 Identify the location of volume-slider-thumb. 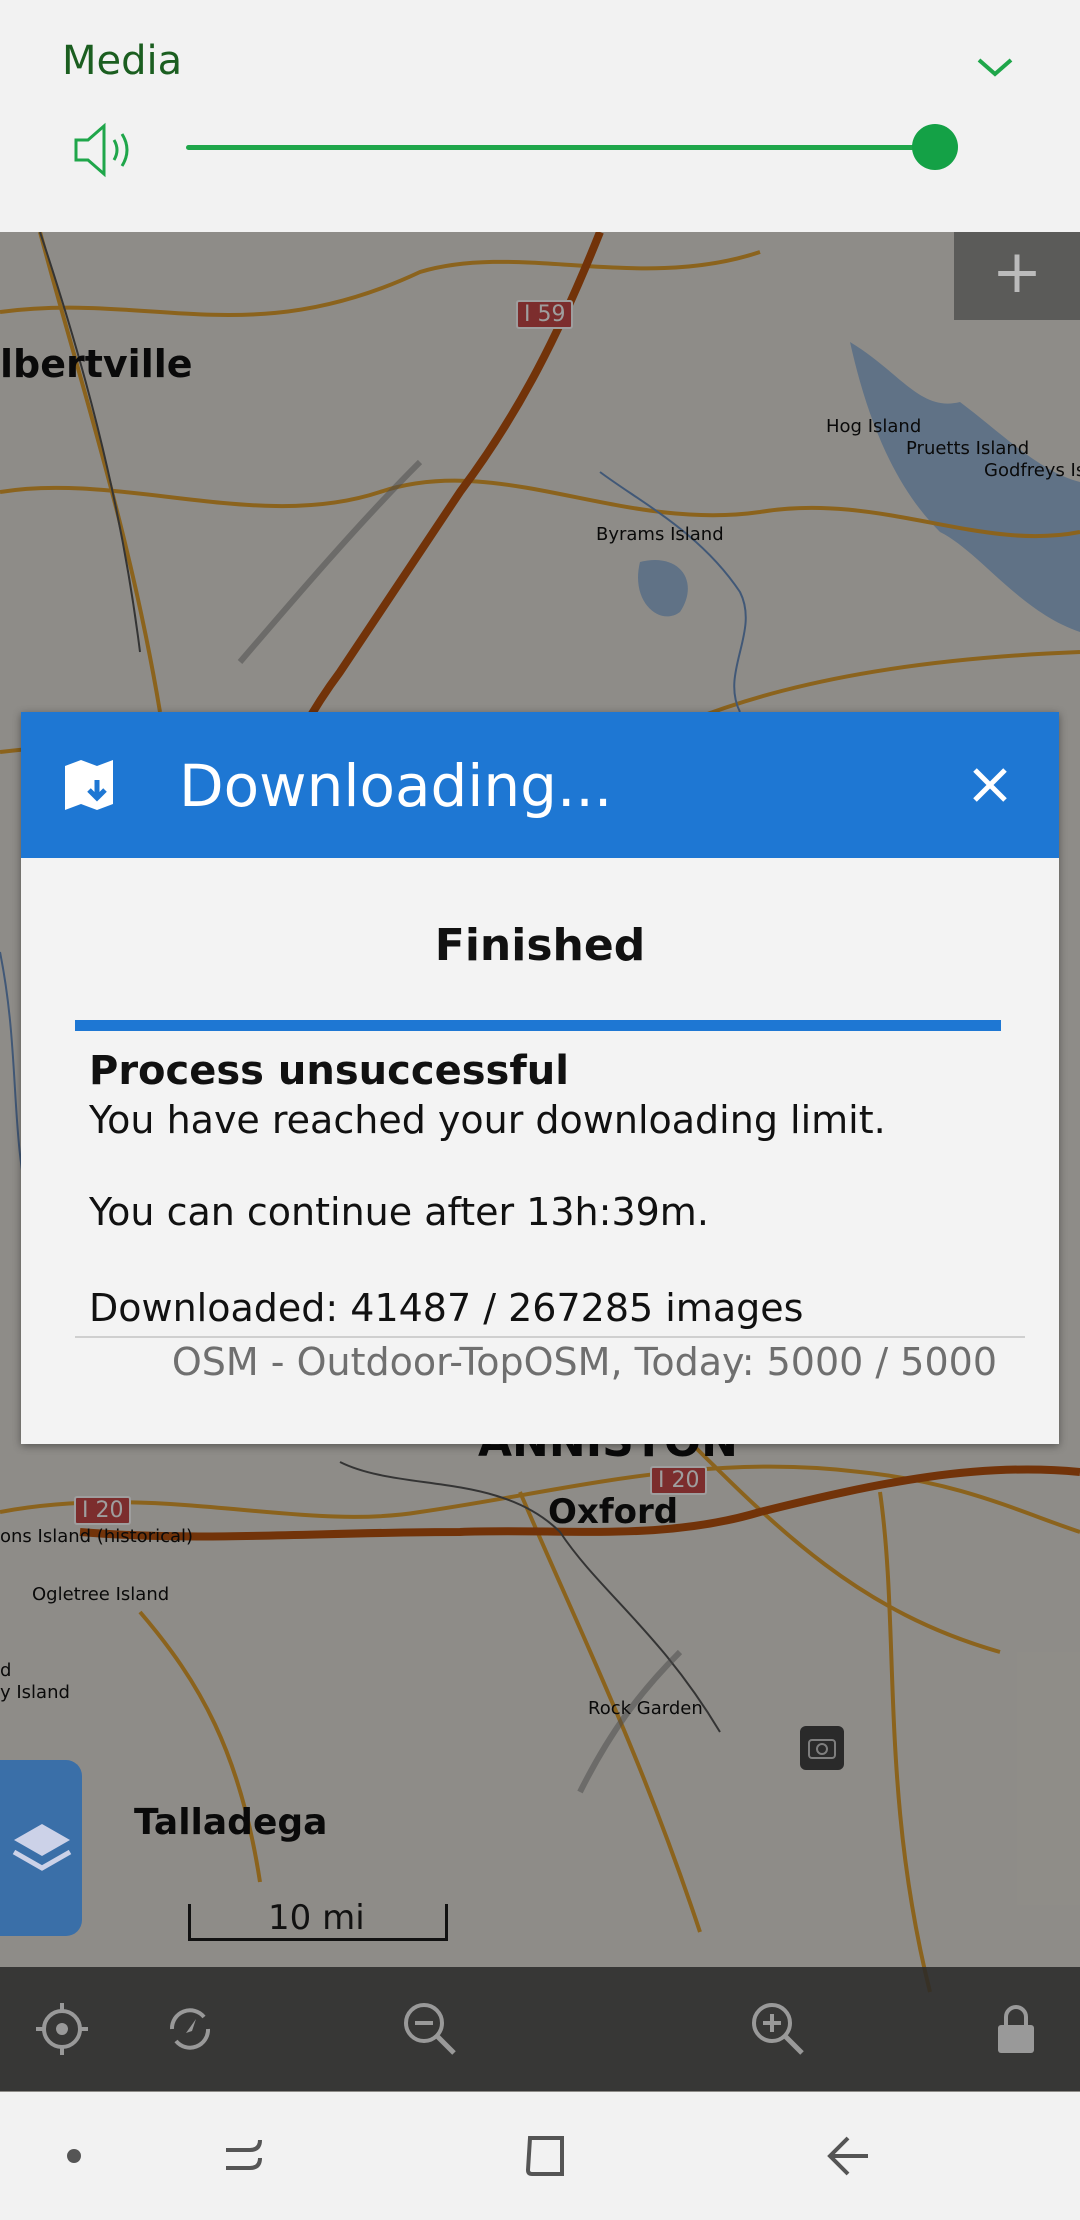
(935, 147).